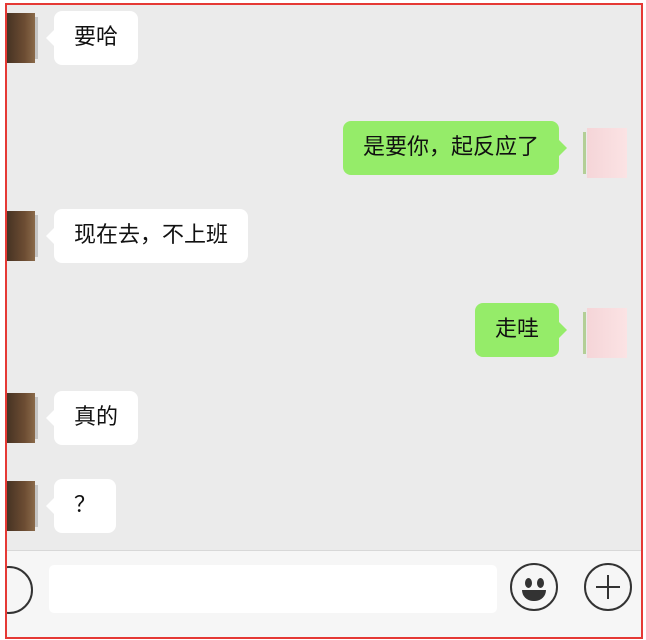 This screenshot has width=646, height=640. I want to click on emoji-icon, so click(534, 587).